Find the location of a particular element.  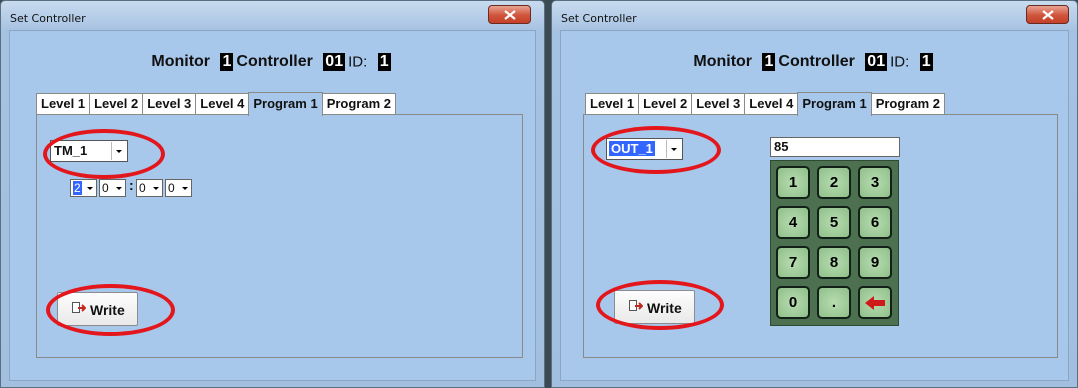

key-3: 3 is located at coordinates (875, 182).